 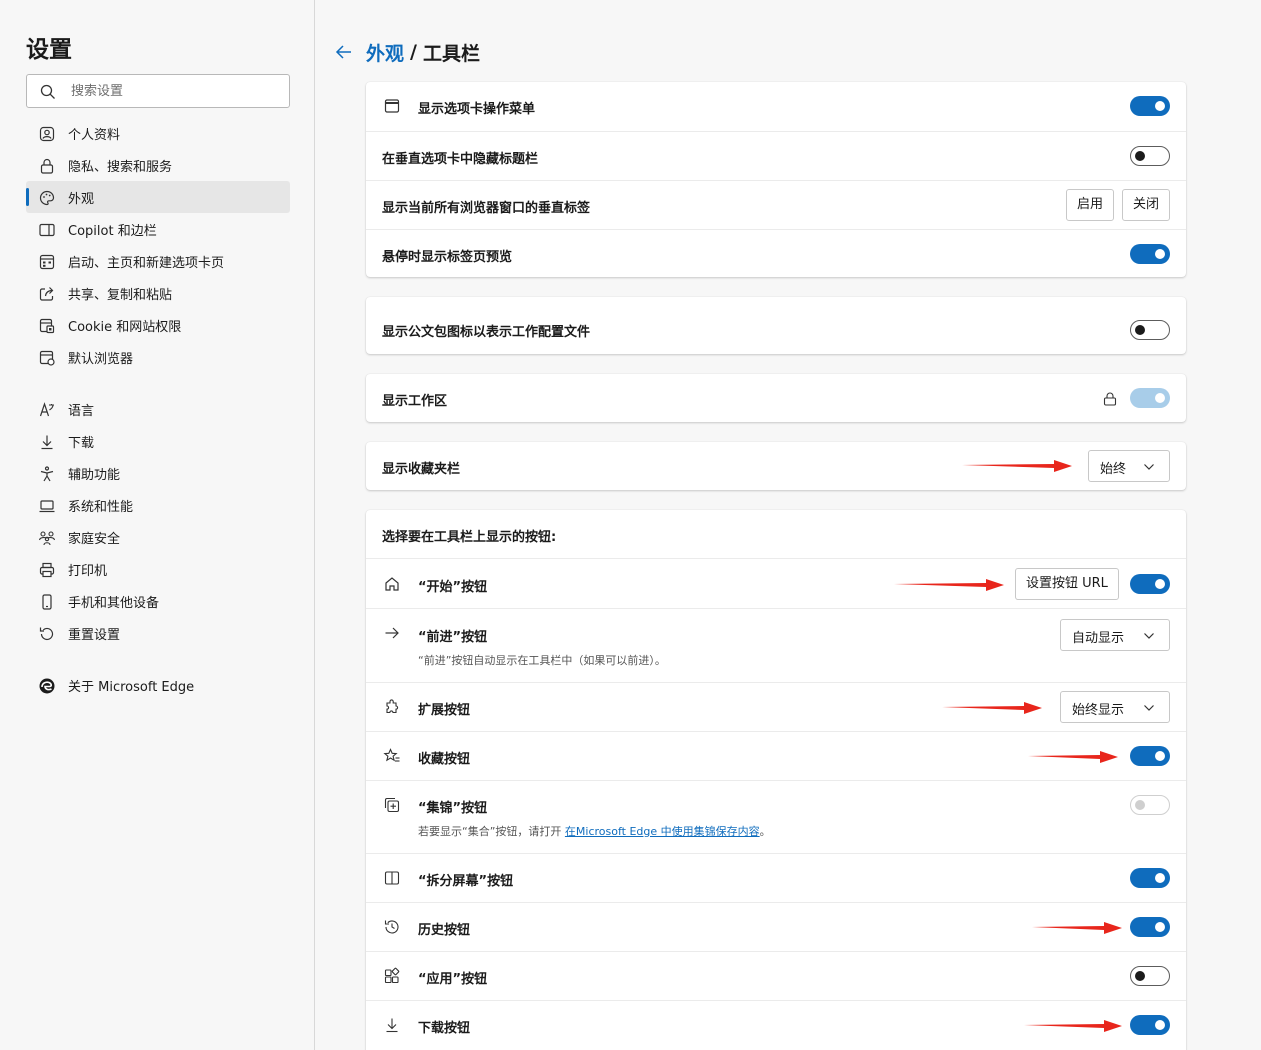 I want to click on palette-icon, so click(x=47, y=198).